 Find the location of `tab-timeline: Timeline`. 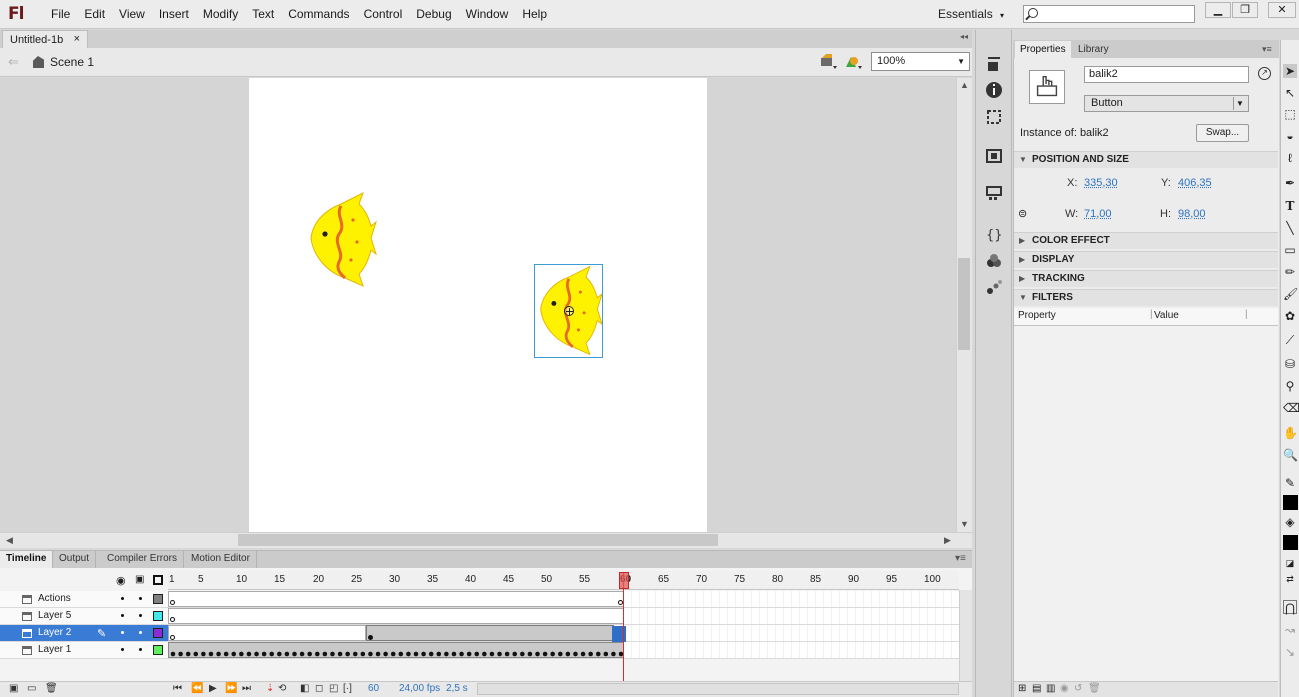

tab-timeline: Timeline is located at coordinates (26, 559).